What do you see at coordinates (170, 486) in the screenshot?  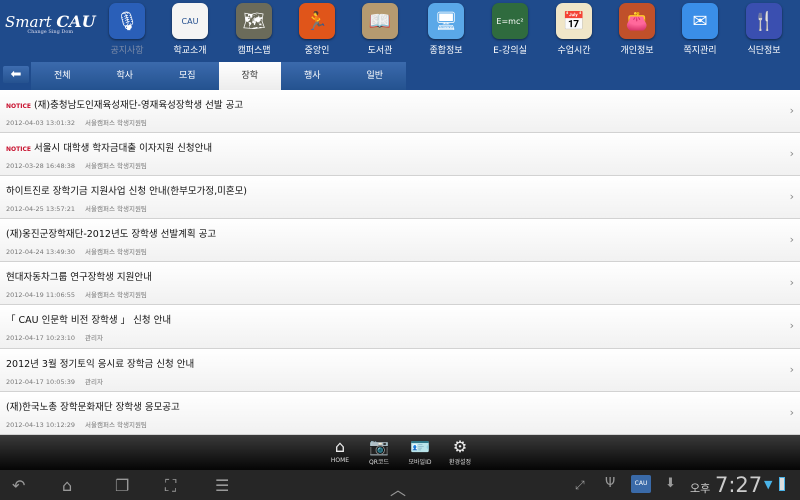 I see `screenshot-icon: ⛶` at bounding box center [170, 486].